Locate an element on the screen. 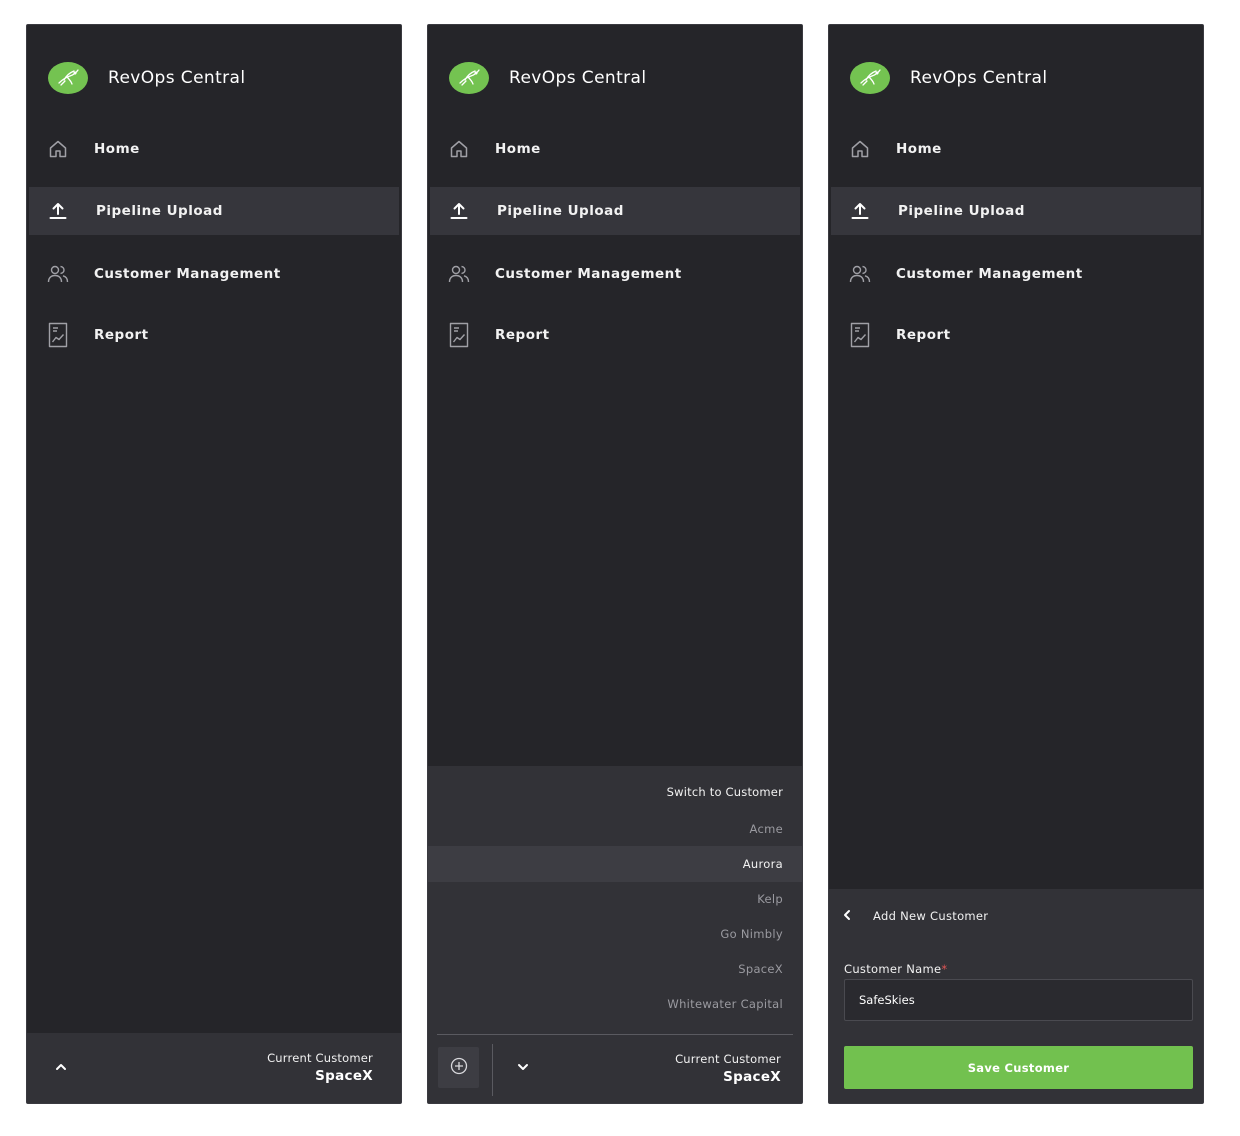 This screenshot has width=1240, height=1136. save-customer-button: Save Customer is located at coordinates (1018, 1067).